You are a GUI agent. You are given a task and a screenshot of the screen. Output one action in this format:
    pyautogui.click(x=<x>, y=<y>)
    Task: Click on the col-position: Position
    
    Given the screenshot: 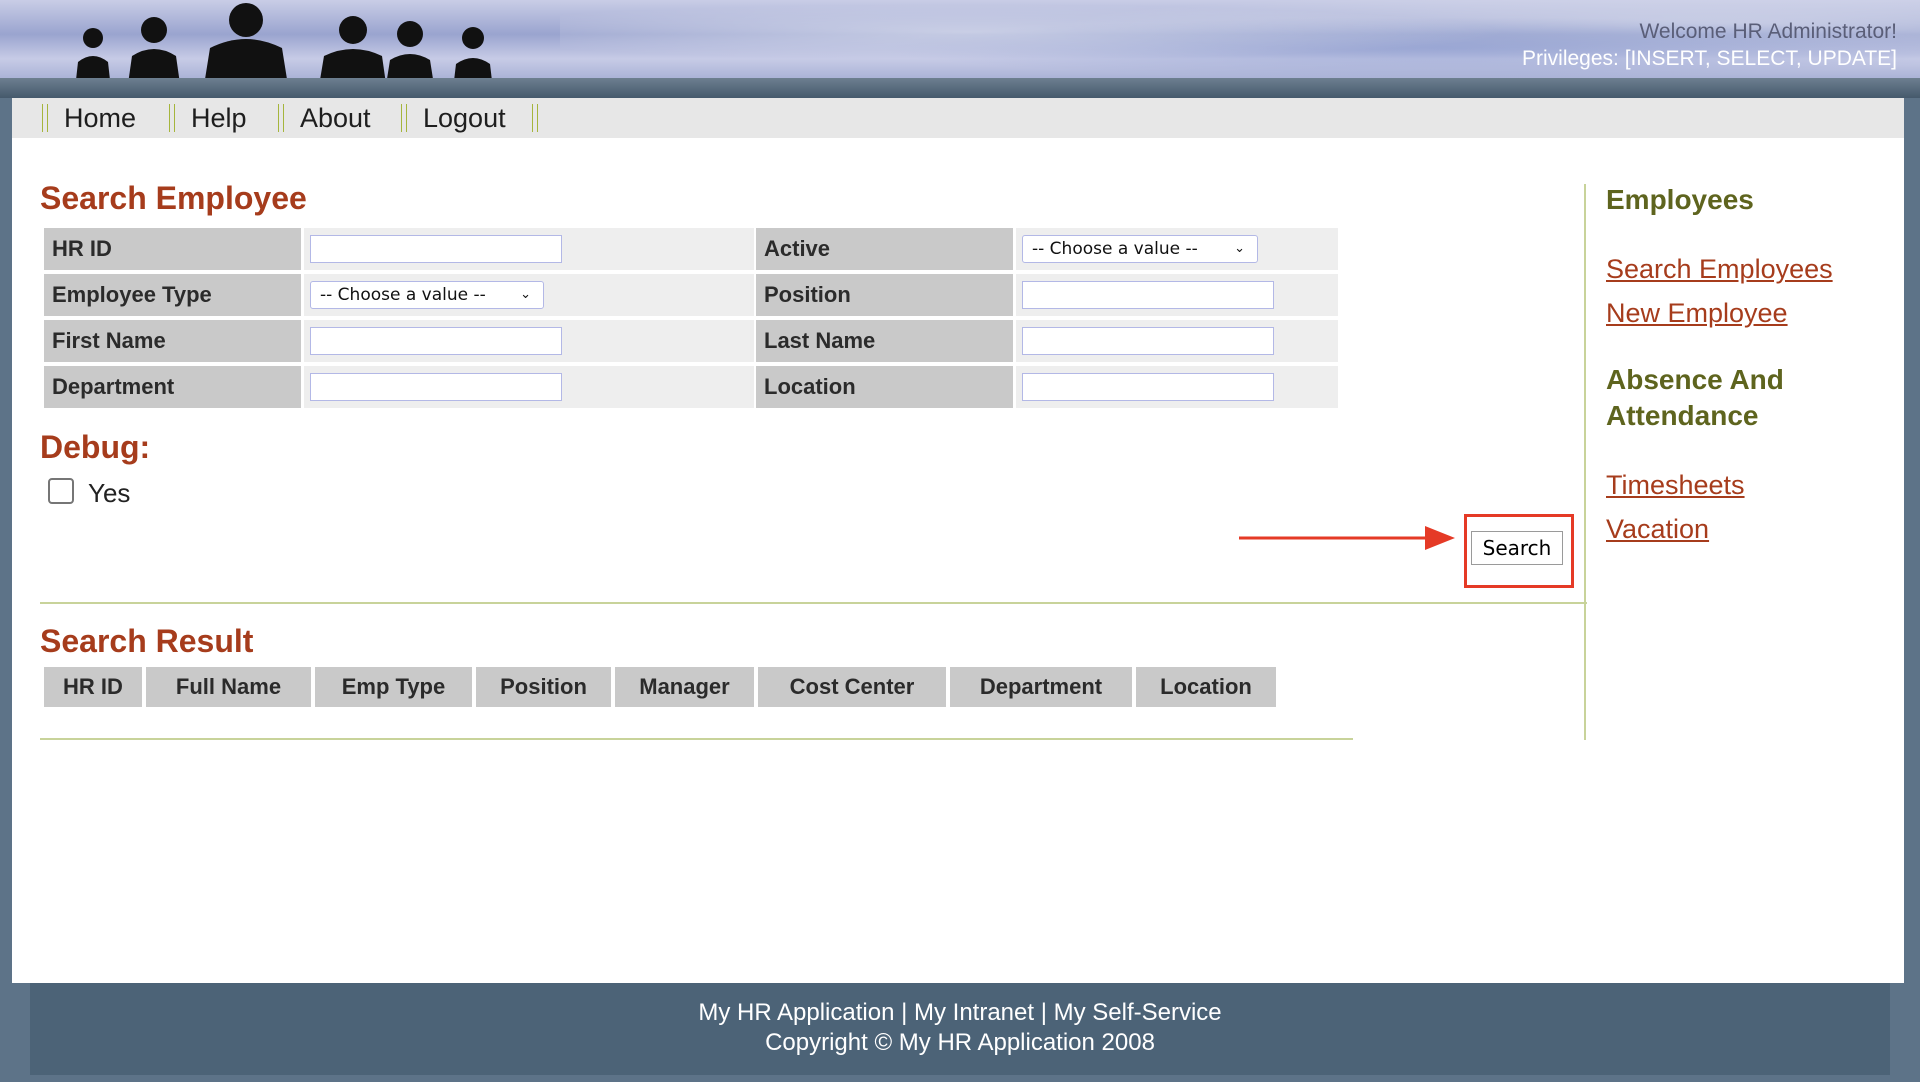 What is the action you would take?
    pyautogui.click(x=543, y=687)
    